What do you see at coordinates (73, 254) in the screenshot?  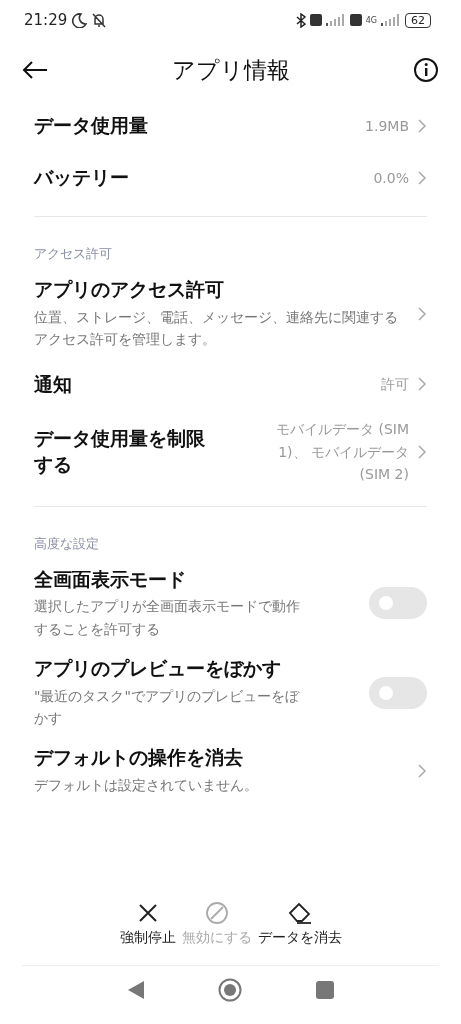 I see `section-header: アクセス許可` at bounding box center [73, 254].